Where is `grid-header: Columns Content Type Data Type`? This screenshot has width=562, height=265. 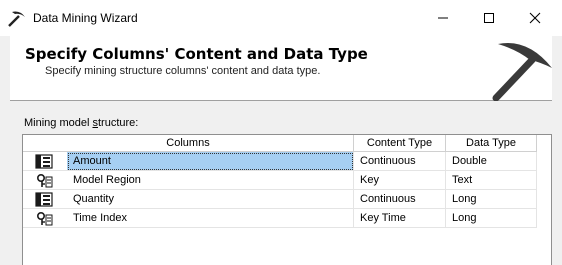 grid-header: Columns Content Type Data Type is located at coordinates (287, 144).